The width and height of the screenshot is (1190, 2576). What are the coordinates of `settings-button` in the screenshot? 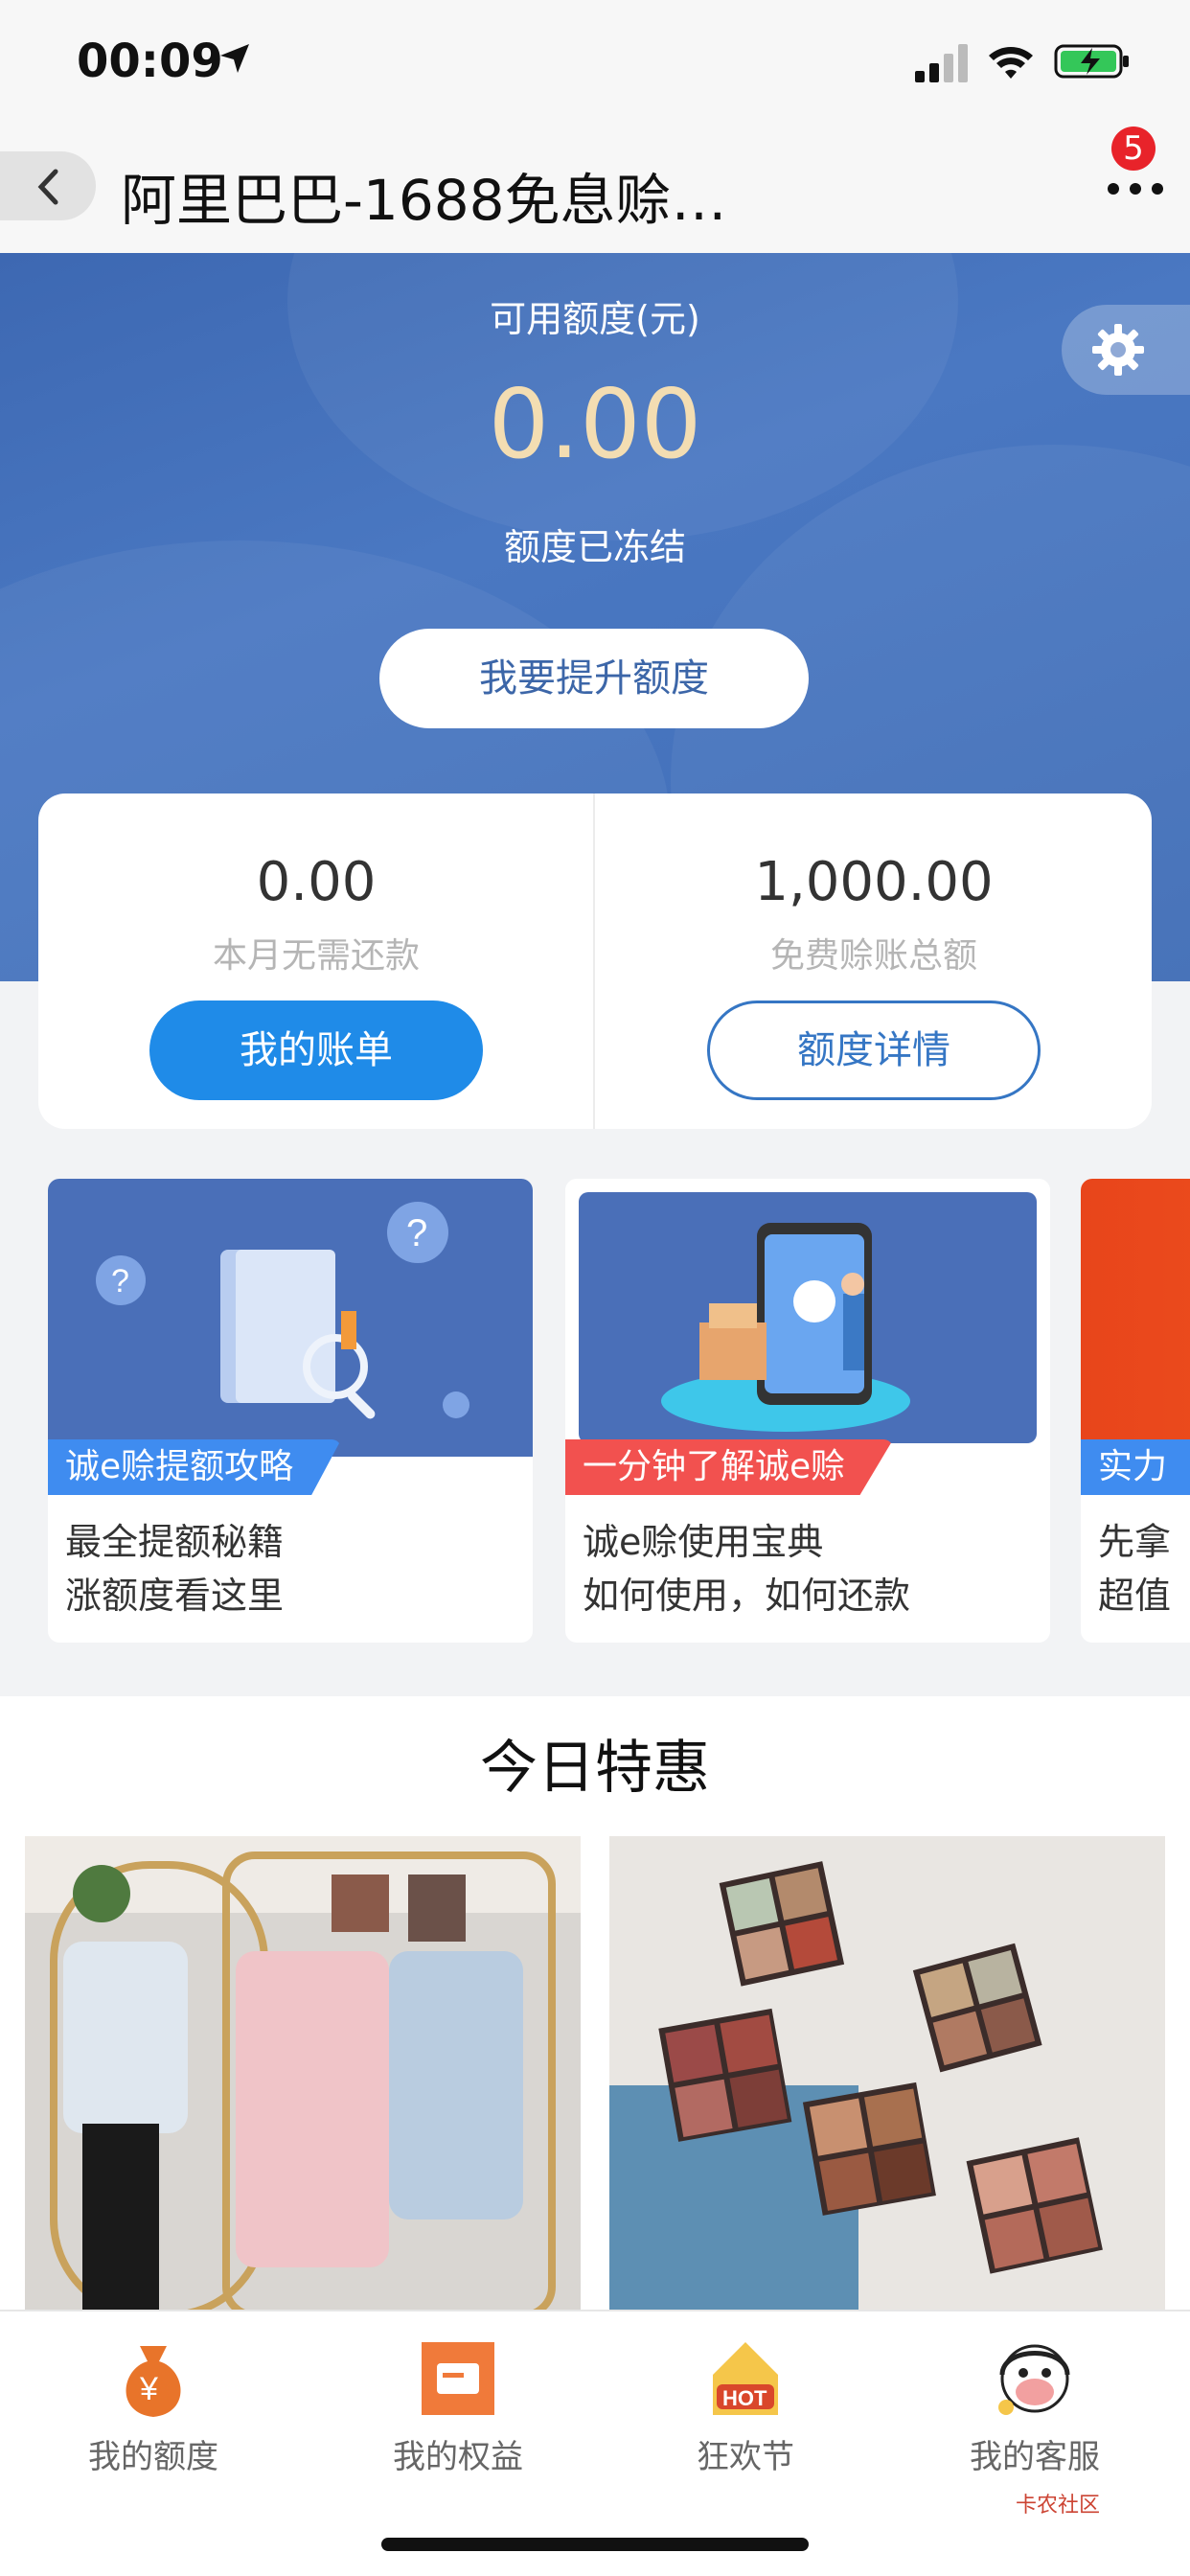 It's located at (1126, 350).